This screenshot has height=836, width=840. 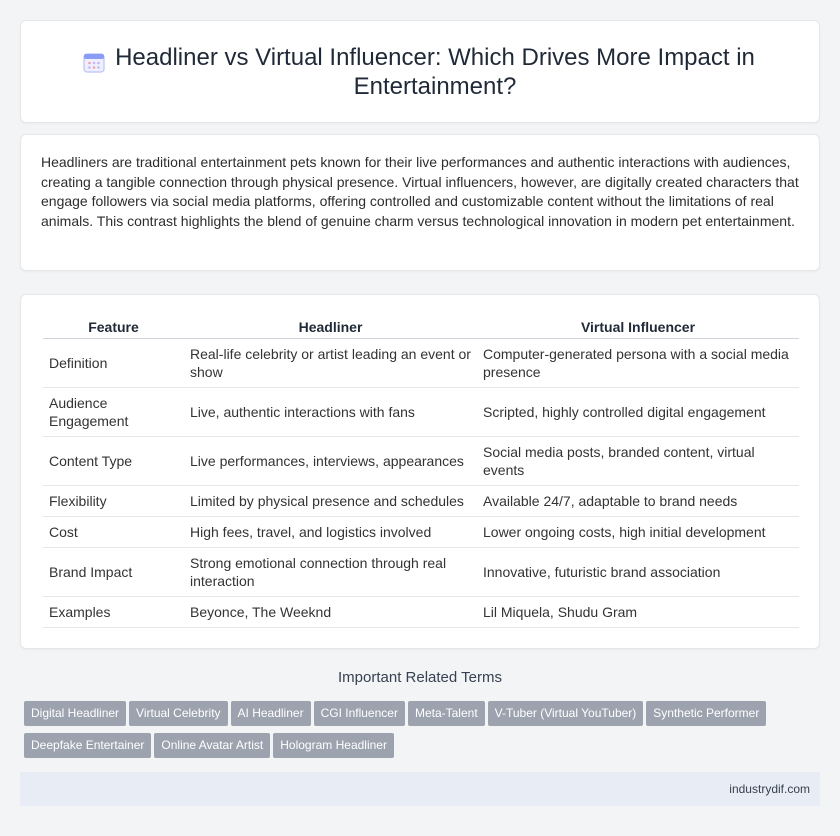 I want to click on related-terms-title: Important Related Terms, so click(x=420, y=677).